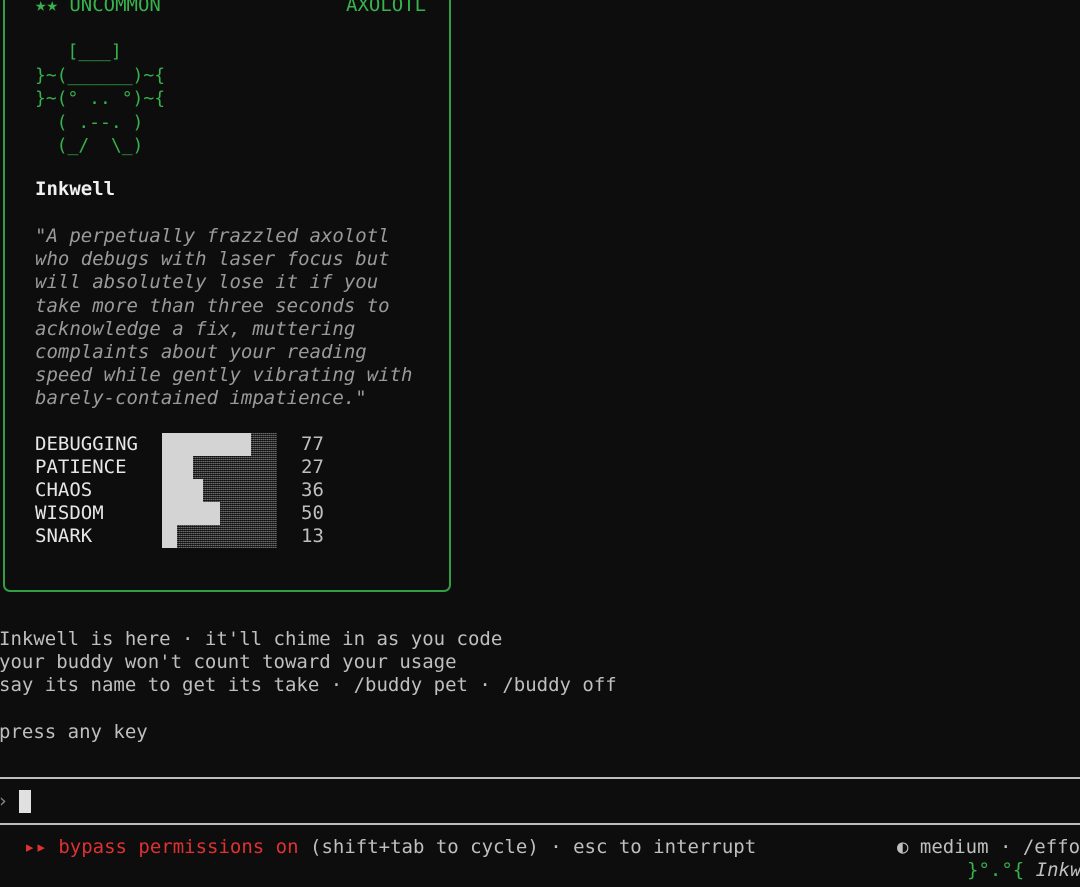  I want to click on stat-bar-chaos, so click(182, 490).